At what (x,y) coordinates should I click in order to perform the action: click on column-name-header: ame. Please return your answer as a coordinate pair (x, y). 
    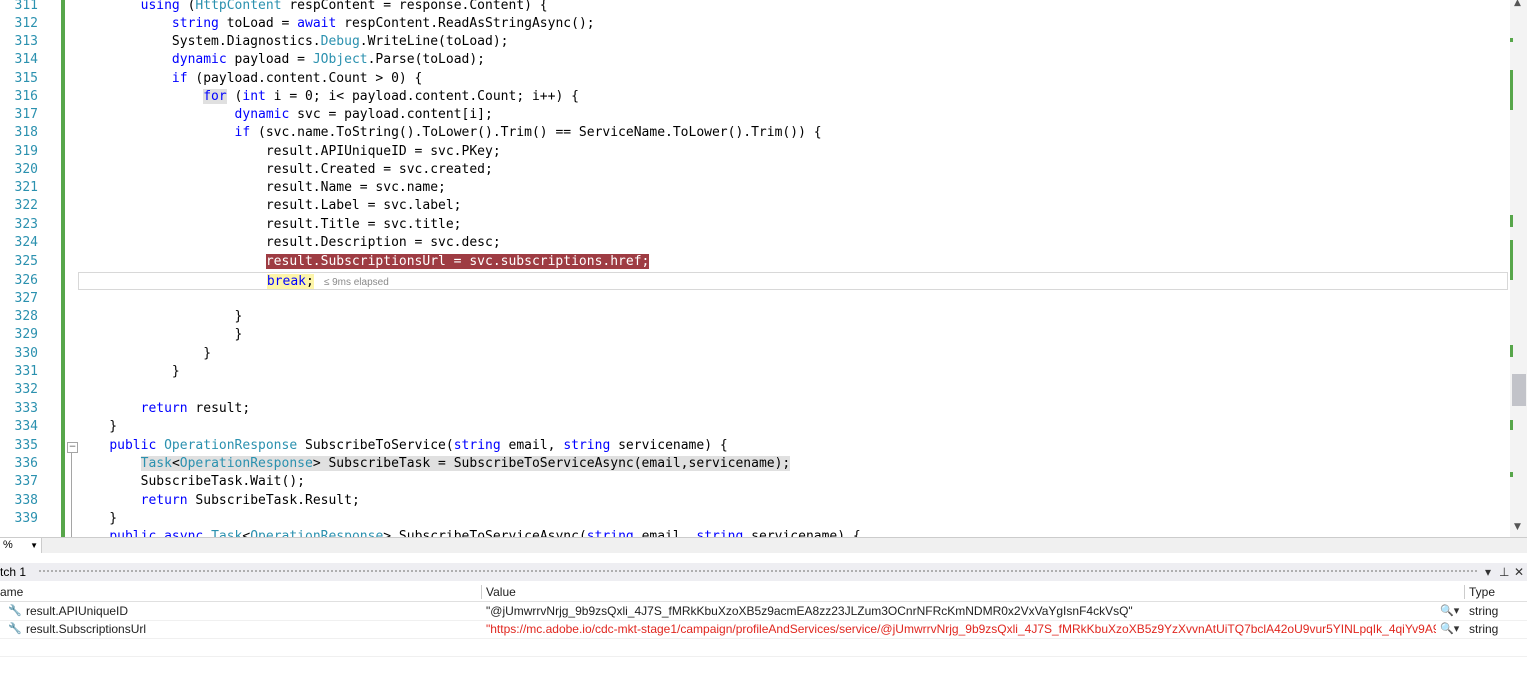
    Looking at the image, I should click on (11, 592).